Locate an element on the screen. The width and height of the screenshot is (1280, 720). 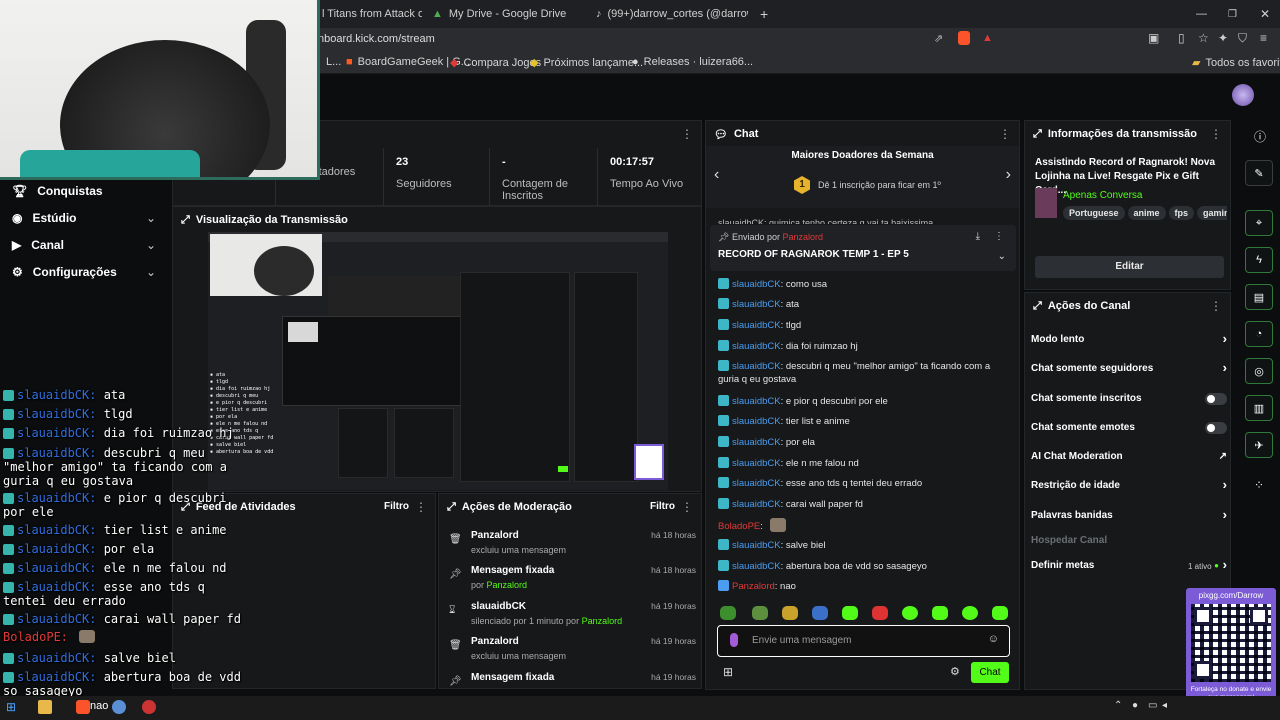
chat-input: Envie uma mensagem ☺ is located at coordinates (863, 641).